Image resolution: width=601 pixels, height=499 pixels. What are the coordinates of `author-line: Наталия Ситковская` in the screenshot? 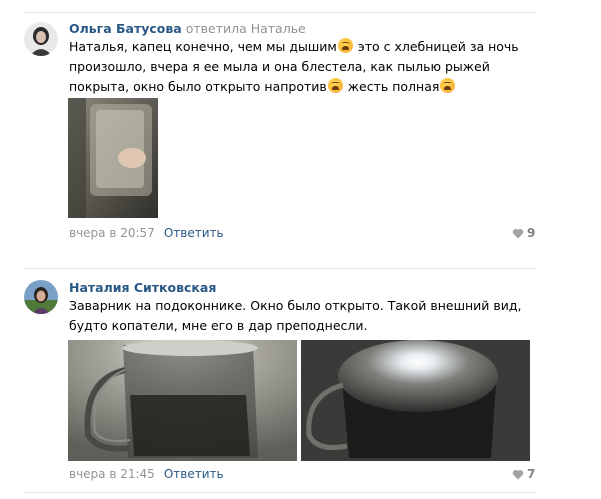 It's located at (142, 287).